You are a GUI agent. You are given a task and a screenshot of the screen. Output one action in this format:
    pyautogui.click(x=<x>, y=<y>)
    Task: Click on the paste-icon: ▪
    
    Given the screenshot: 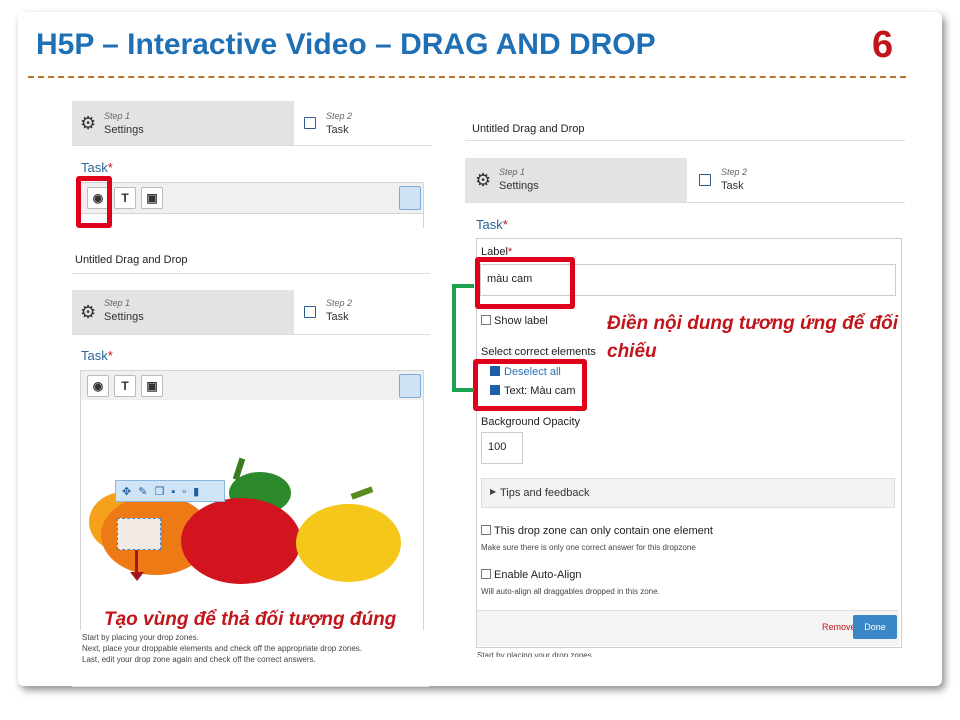 What is the action you would take?
    pyautogui.click(x=176, y=492)
    